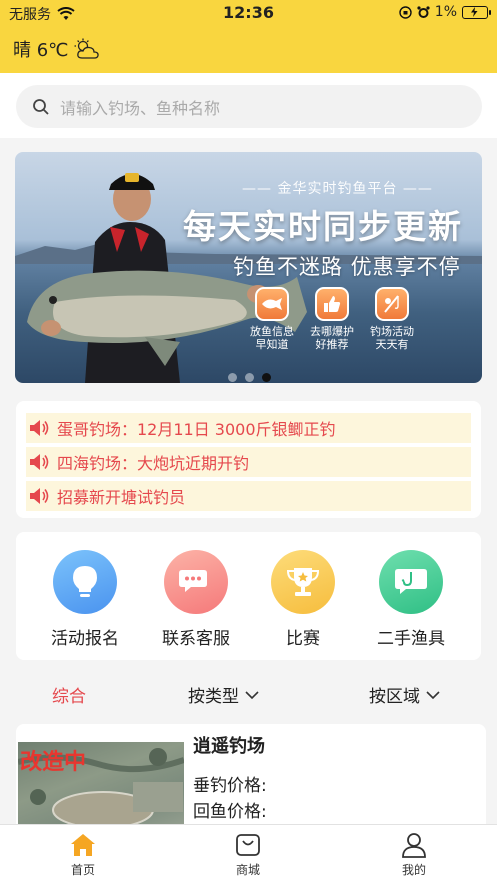  I want to click on quick-item-contest: 比赛, so click(303, 599).